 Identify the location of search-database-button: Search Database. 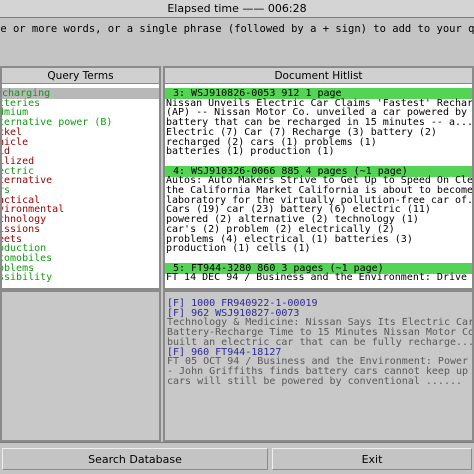
(135, 459).